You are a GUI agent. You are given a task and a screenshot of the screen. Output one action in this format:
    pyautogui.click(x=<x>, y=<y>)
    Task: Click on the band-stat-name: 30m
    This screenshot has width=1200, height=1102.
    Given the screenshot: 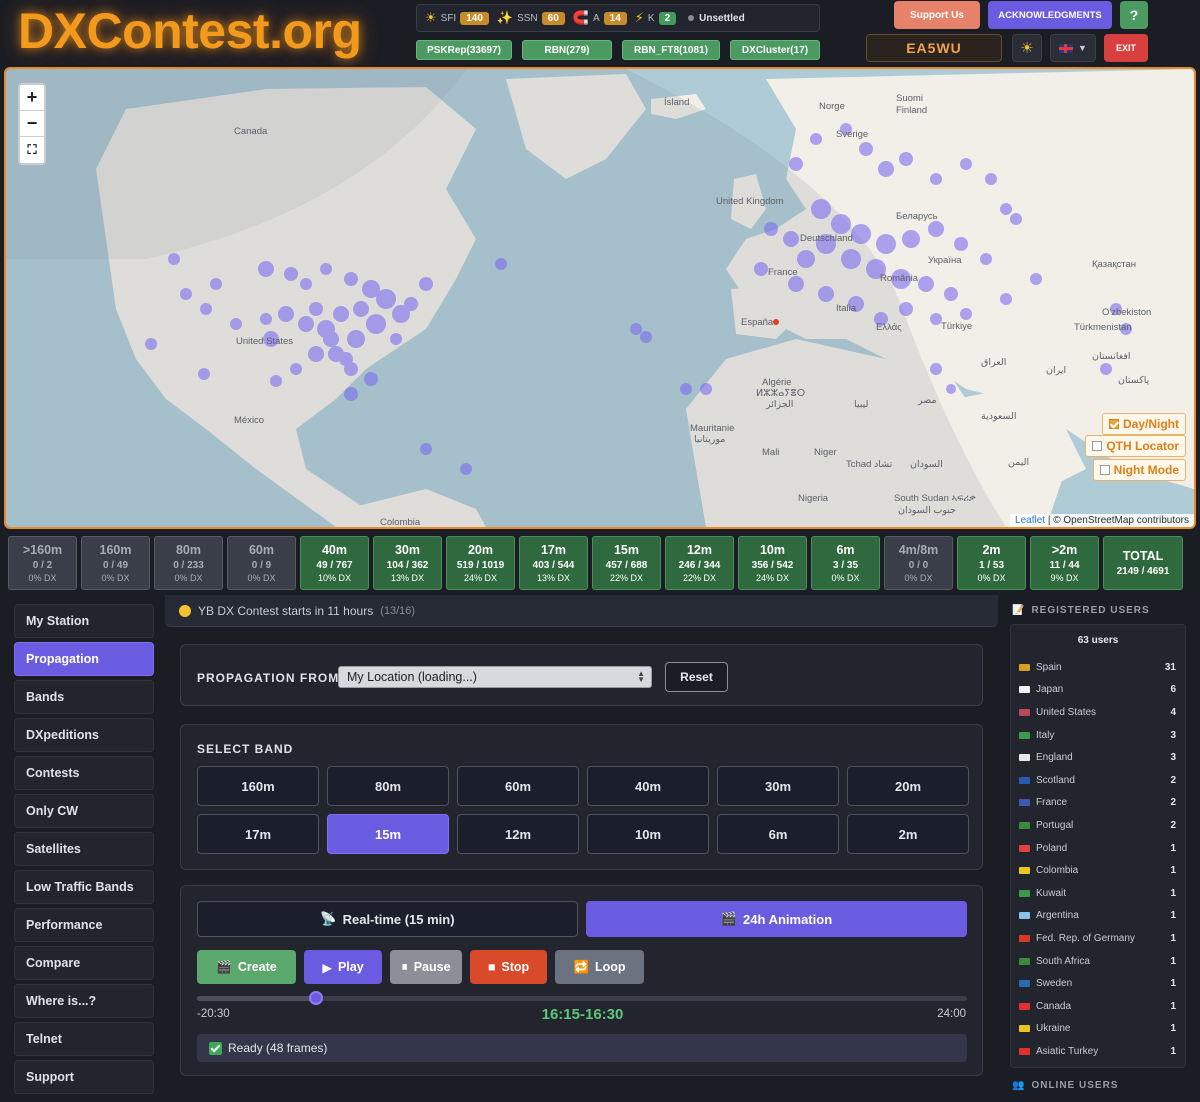 What is the action you would take?
    pyautogui.click(x=407, y=550)
    